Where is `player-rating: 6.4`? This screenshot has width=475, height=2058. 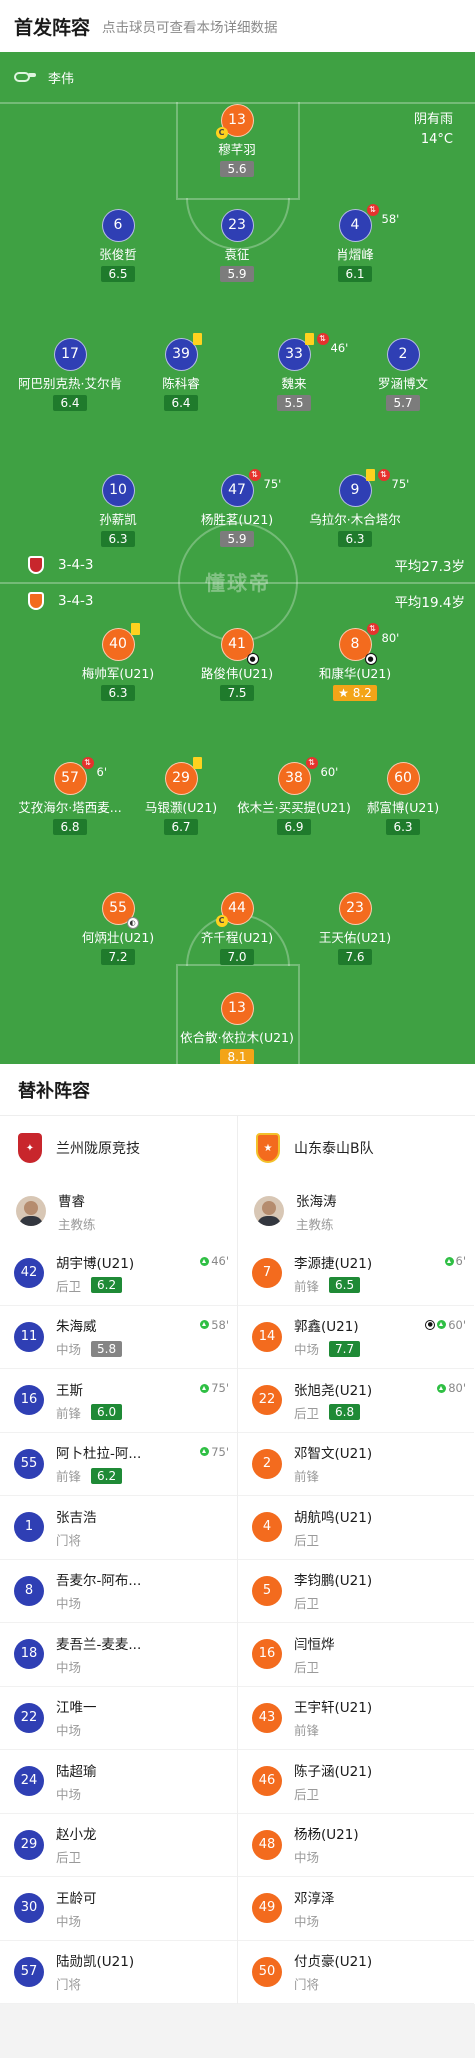 player-rating: 6.4 is located at coordinates (70, 403).